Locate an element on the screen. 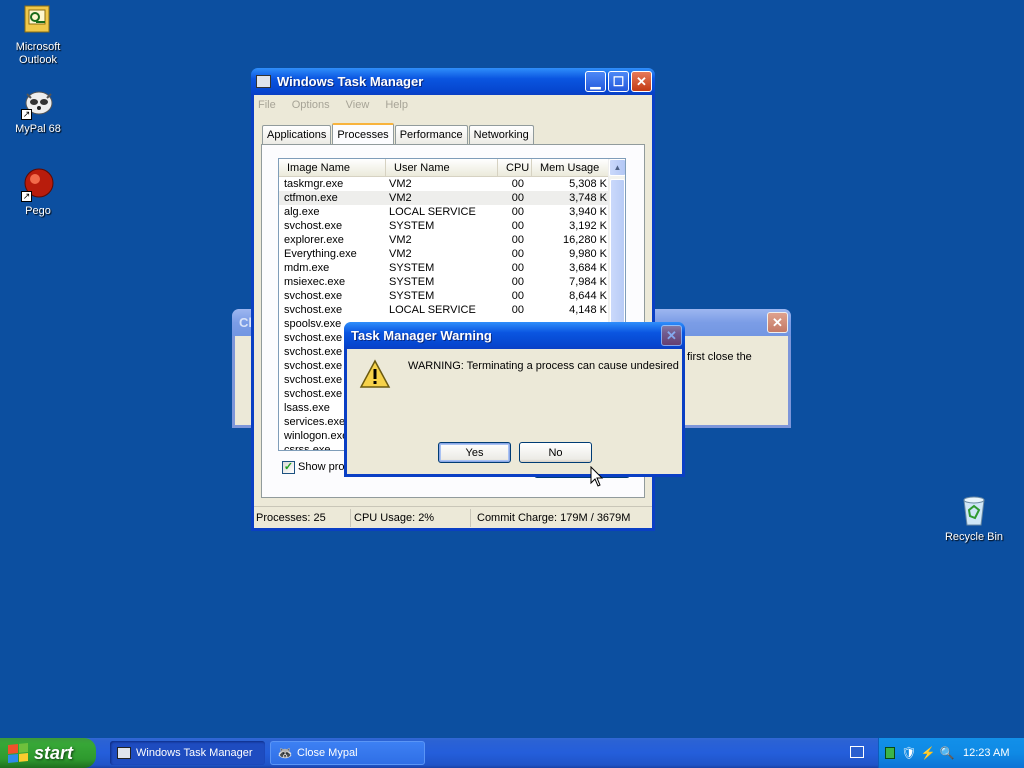 The height and width of the screenshot is (768, 1024). mypal-icon: ↗ is located at coordinates (38, 103).